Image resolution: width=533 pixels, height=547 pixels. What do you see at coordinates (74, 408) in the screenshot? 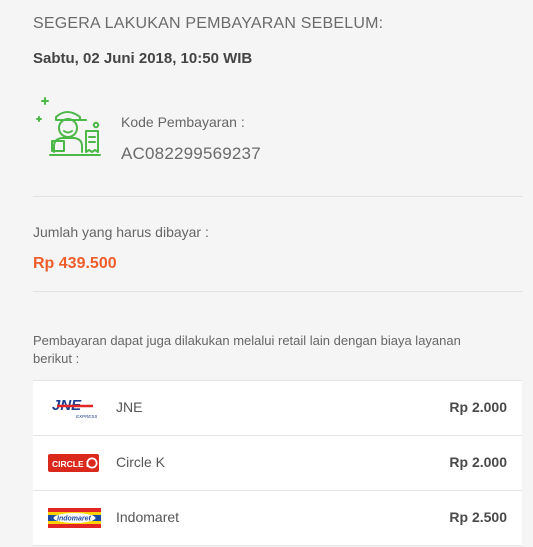
I see `jne-logo: JNE EXPRESS` at bounding box center [74, 408].